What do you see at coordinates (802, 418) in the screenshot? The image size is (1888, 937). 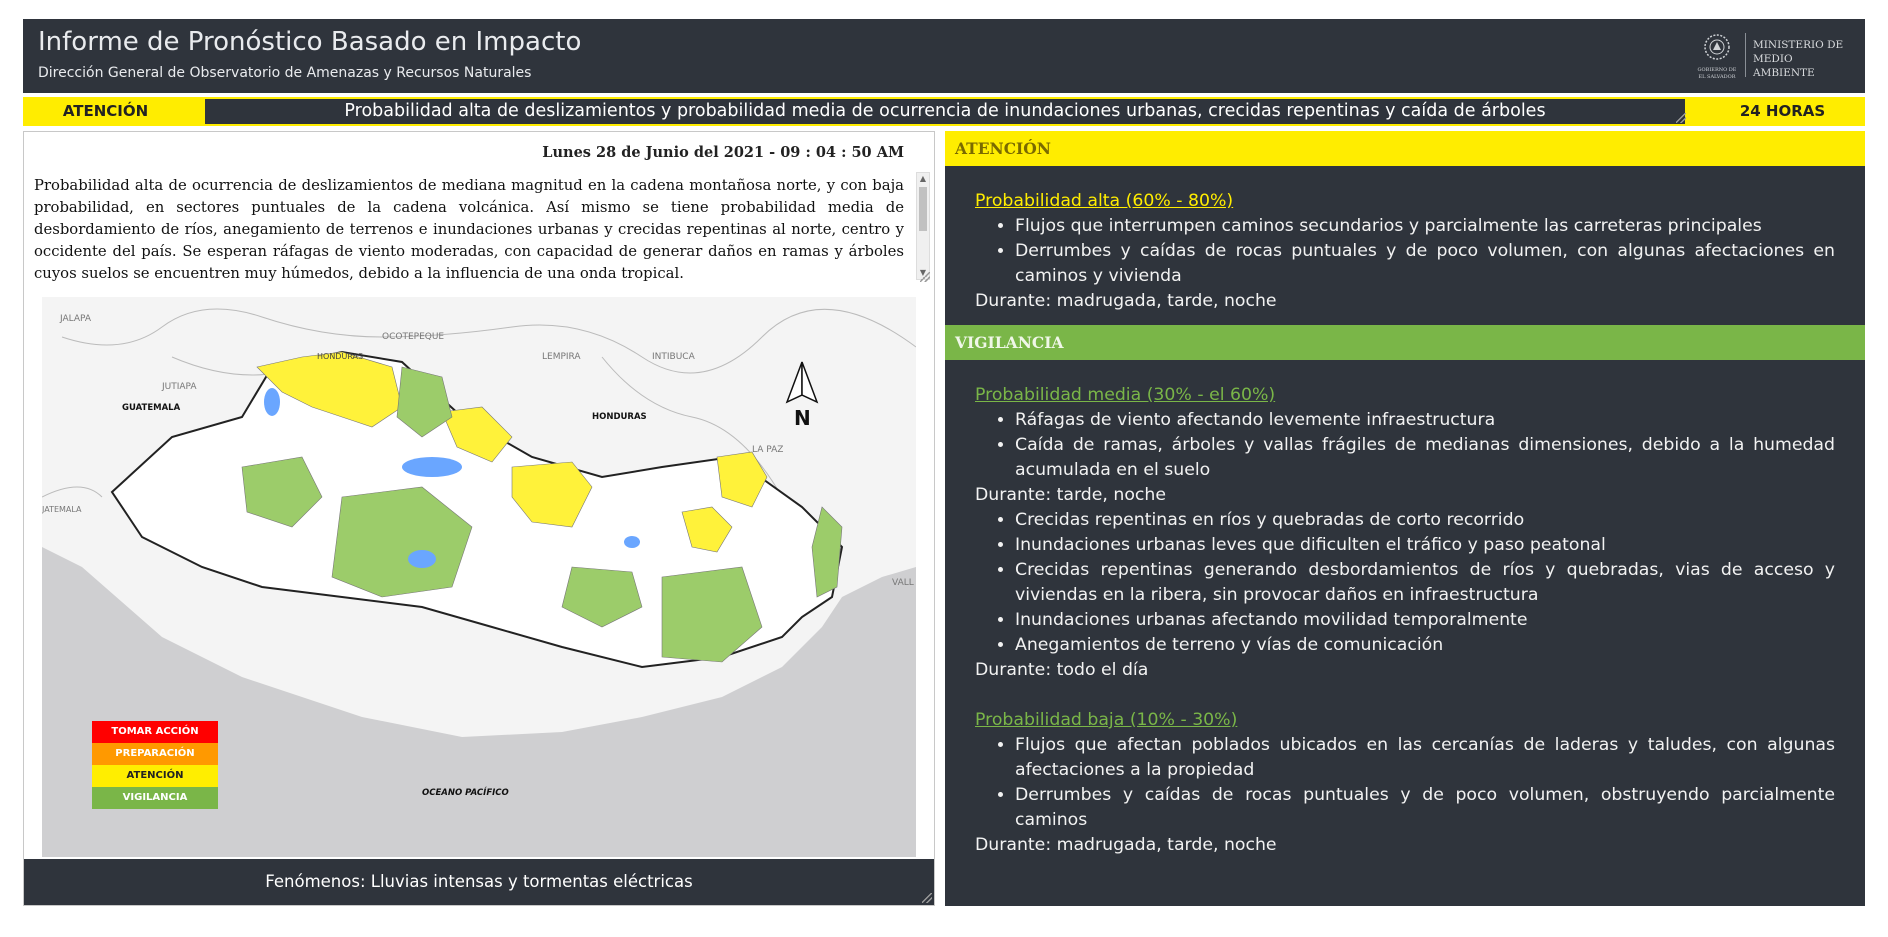 I see `north-label: N` at bounding box center [802, 418].